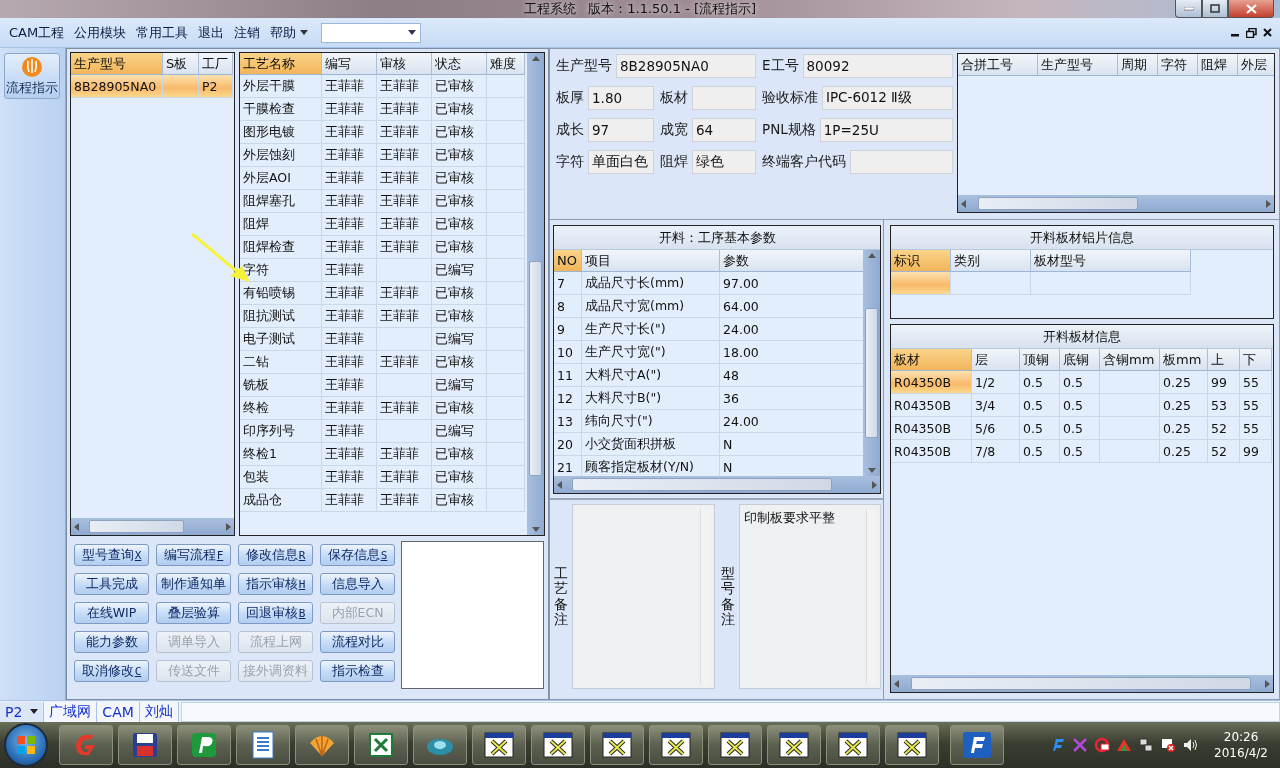  Describe the element at coordinates (211, 32) in the screenshot. I see `menu-item: 退出` at that location.